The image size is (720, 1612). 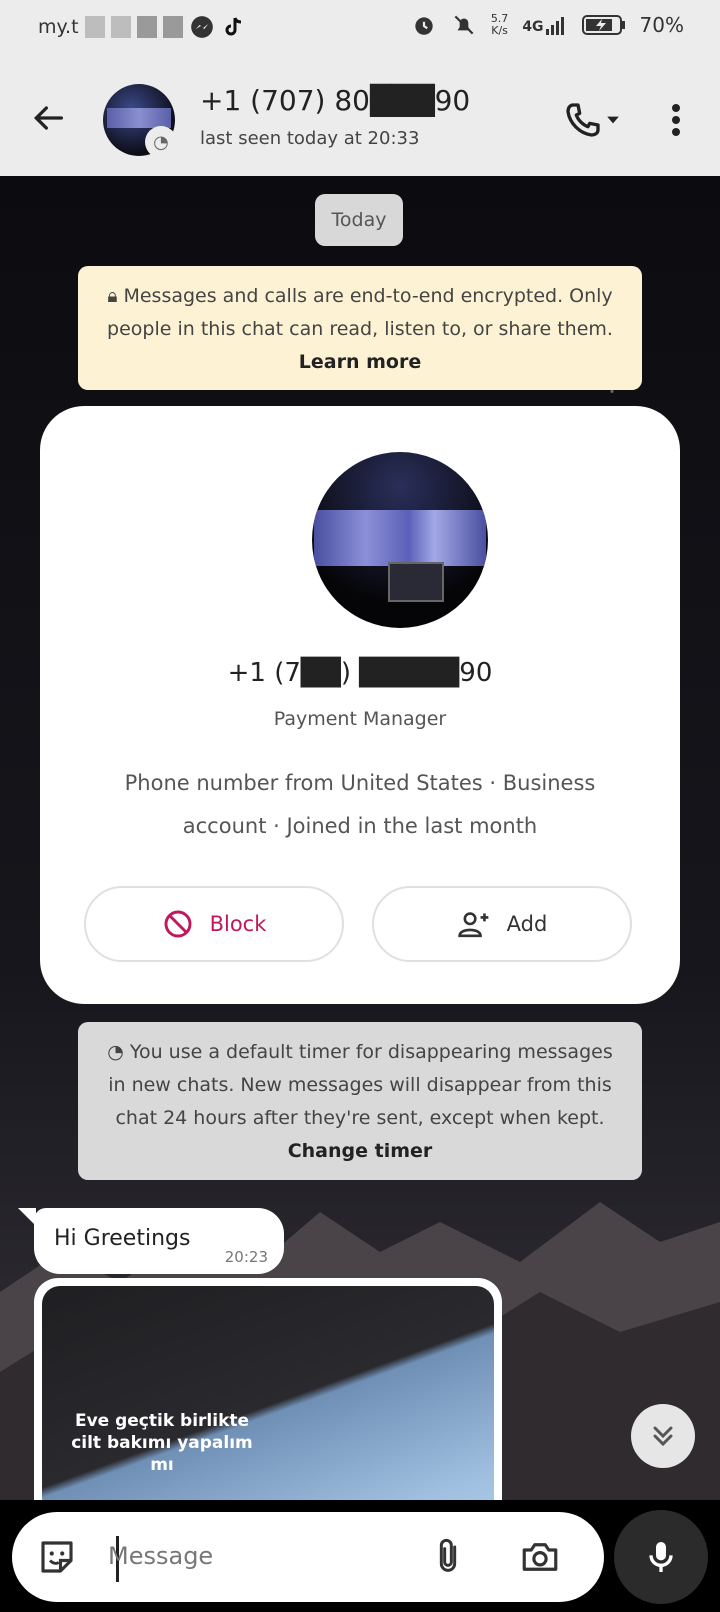 I want to click on add-person-icon, so click(x=473, y=925).